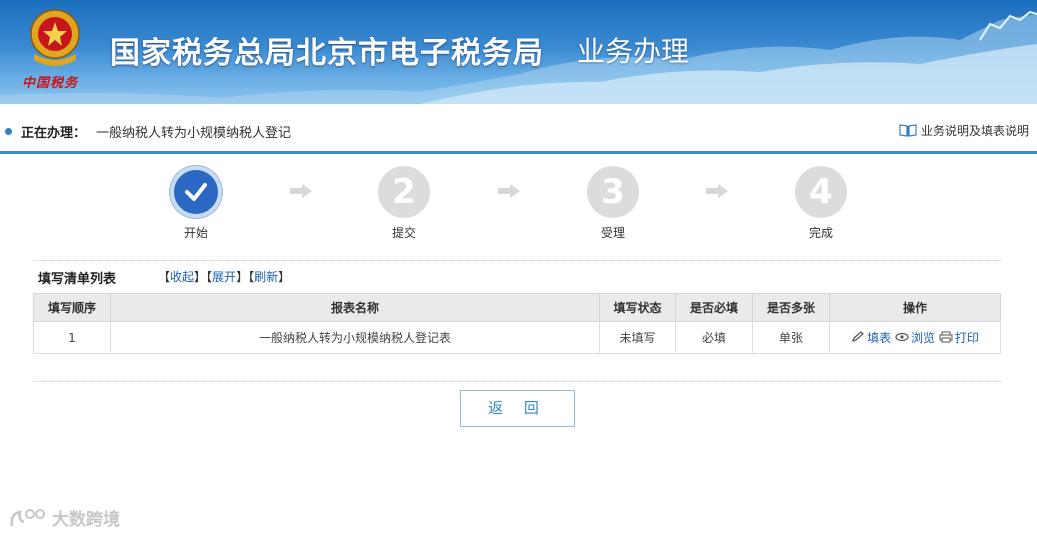 The width and height of the screenshot is (1037, 537). I want to click on fill-form-label: 填表, so click(879, 337).